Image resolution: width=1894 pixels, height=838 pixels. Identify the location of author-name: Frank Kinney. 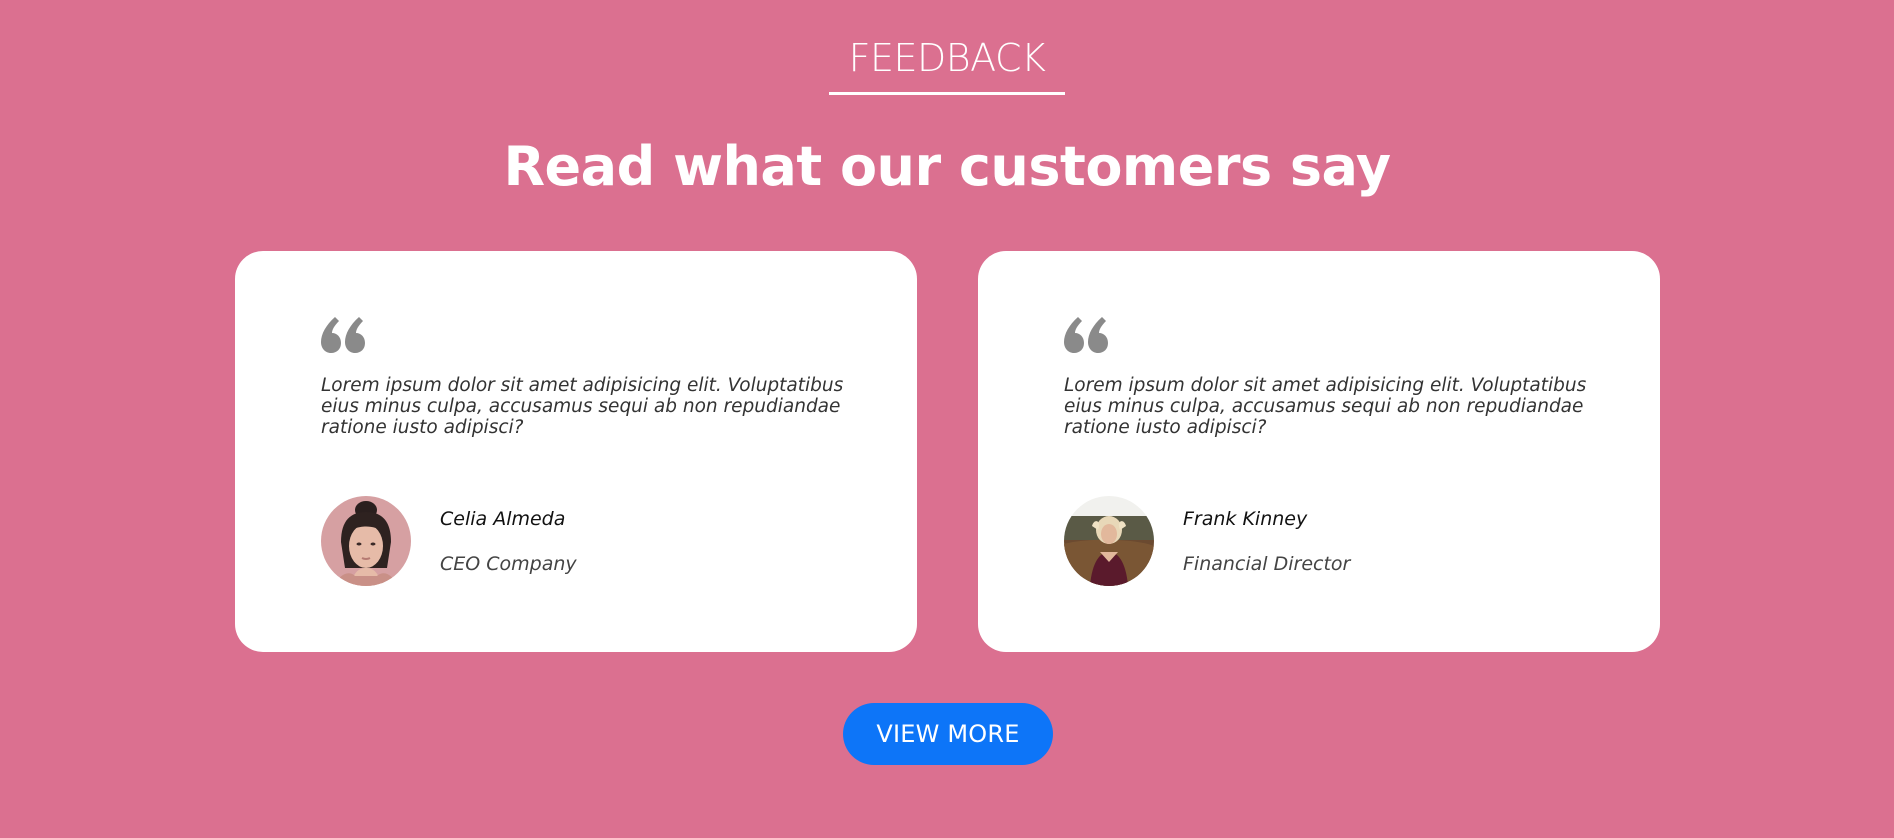
(1245, 519).